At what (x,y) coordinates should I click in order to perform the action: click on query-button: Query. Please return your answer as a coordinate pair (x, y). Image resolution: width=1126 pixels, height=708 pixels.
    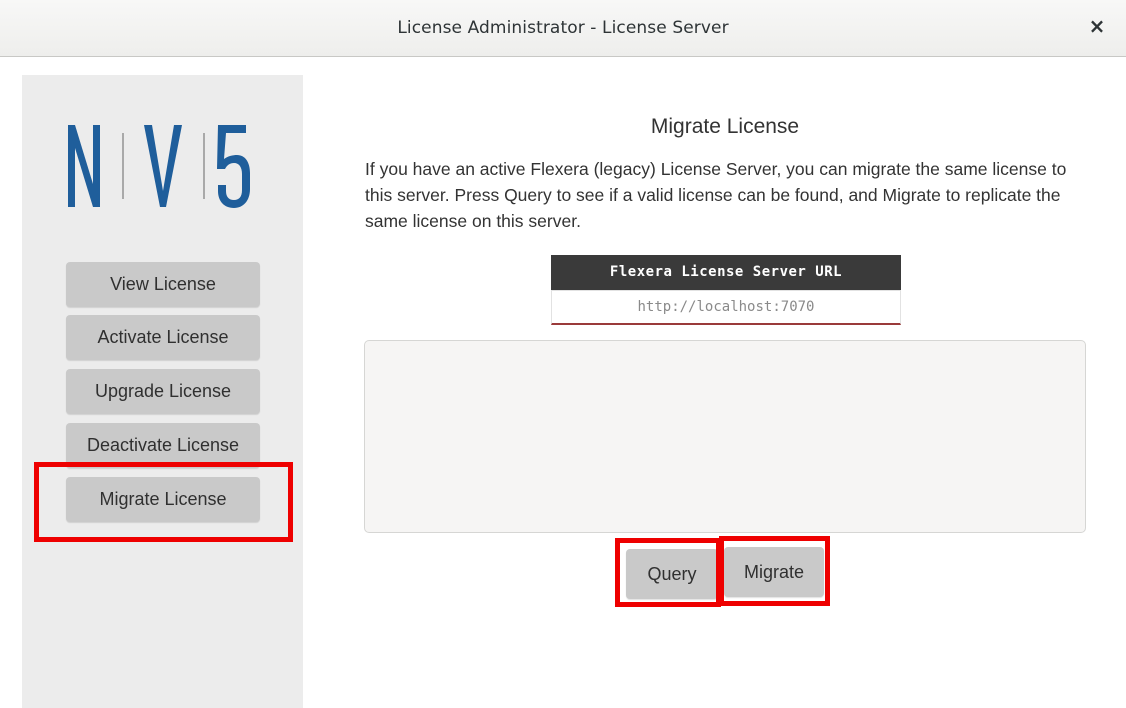
    Looking at the image, I should click on (672, 574).